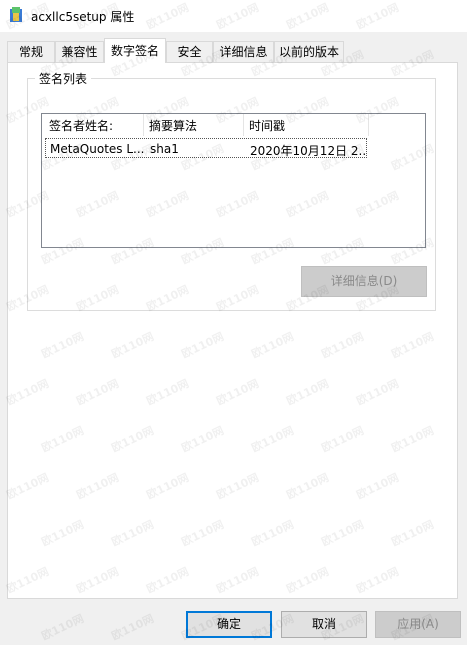 The width and height of the screenshot is (467, 645). Describe the element at coordinates (243, 51) in the screenshot. I see `tab-details: 详细信息` at that location.